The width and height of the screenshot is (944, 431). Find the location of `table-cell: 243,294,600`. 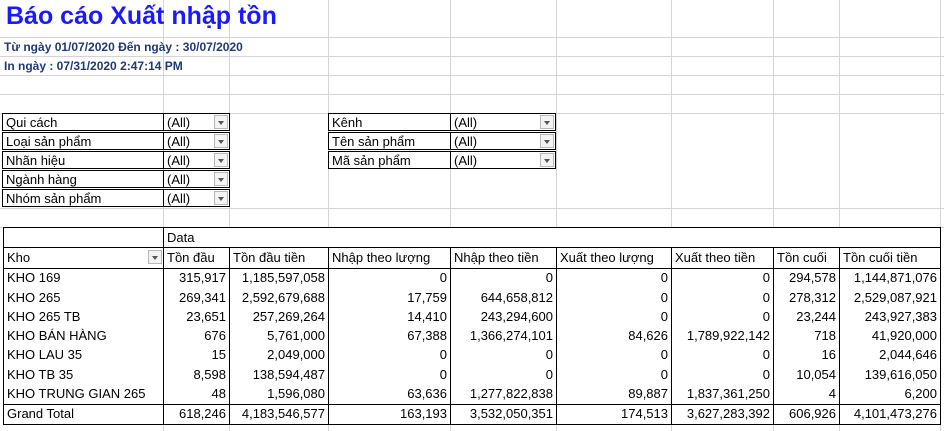

table-cell: 243,294,600 is located at coordinates (503, 317).